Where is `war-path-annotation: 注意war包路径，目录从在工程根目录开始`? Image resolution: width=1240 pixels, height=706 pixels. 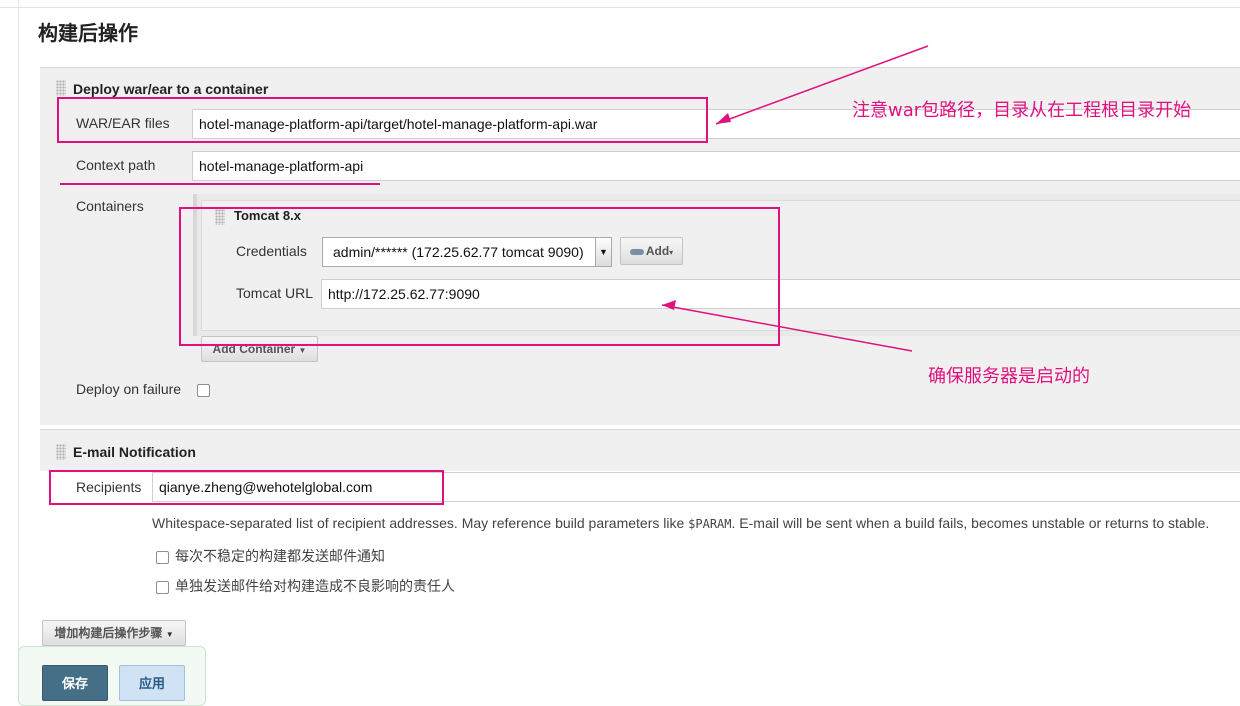 war-path-annotation: 注意war包路径，目录从在工程根目录开始 is located at coordinates (1022, 110).